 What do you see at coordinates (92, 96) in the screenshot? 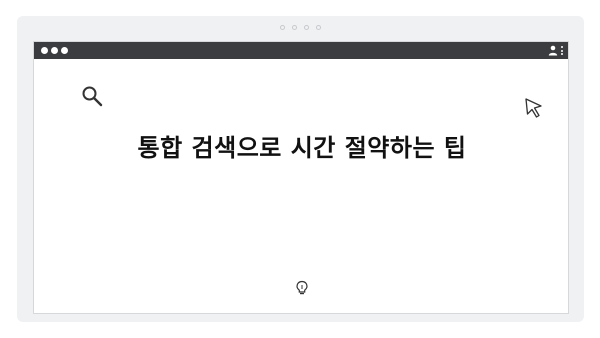
I see `search-icon` at bounding box center [92, 96].